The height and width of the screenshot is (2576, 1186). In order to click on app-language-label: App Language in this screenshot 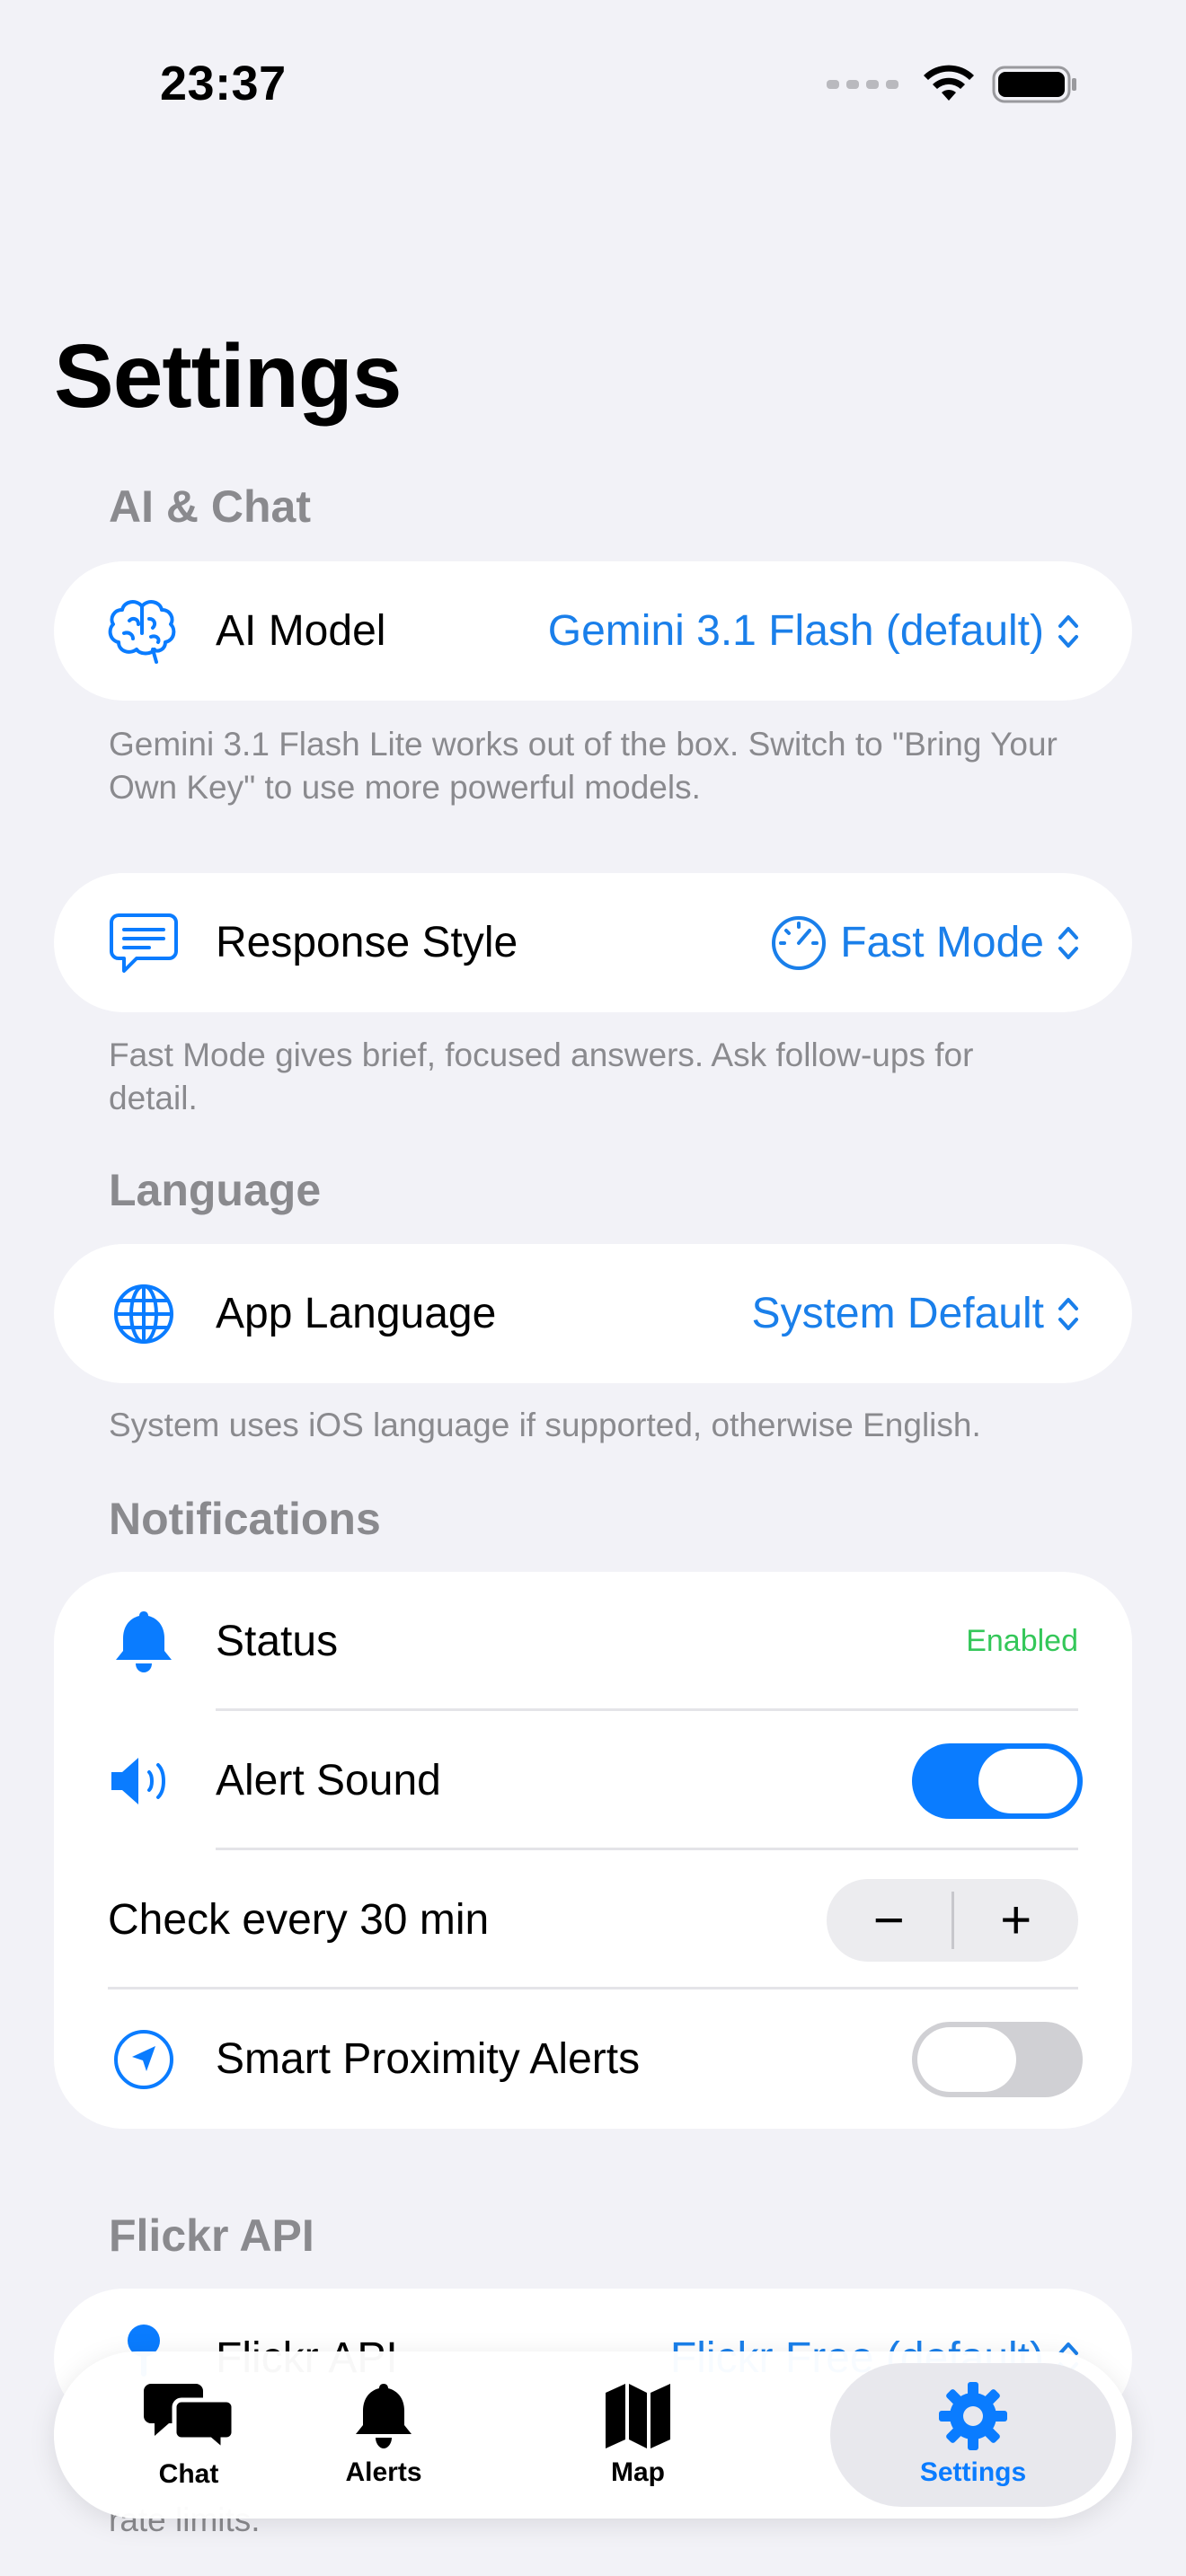, I will do `click(356, 1313)`.